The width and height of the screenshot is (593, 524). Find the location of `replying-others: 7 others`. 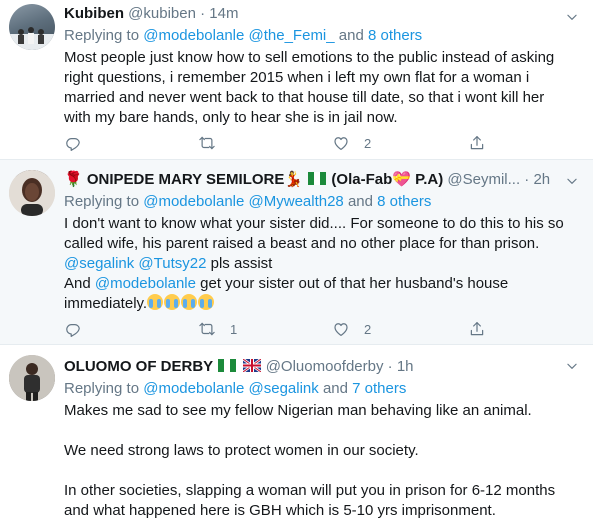

replying-others: 7 others is located at coordinates (379, 388).